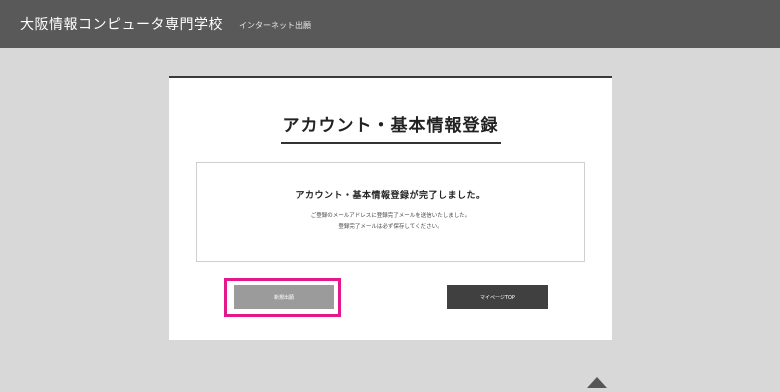 The image size is (780, 392). What do you see at coordinates (390, 216) in the screenshot?
I see `completion-line-1: ご登録のメールアドレスに登録完了メールを送信いたしました。` at bounding box center [390, 216].